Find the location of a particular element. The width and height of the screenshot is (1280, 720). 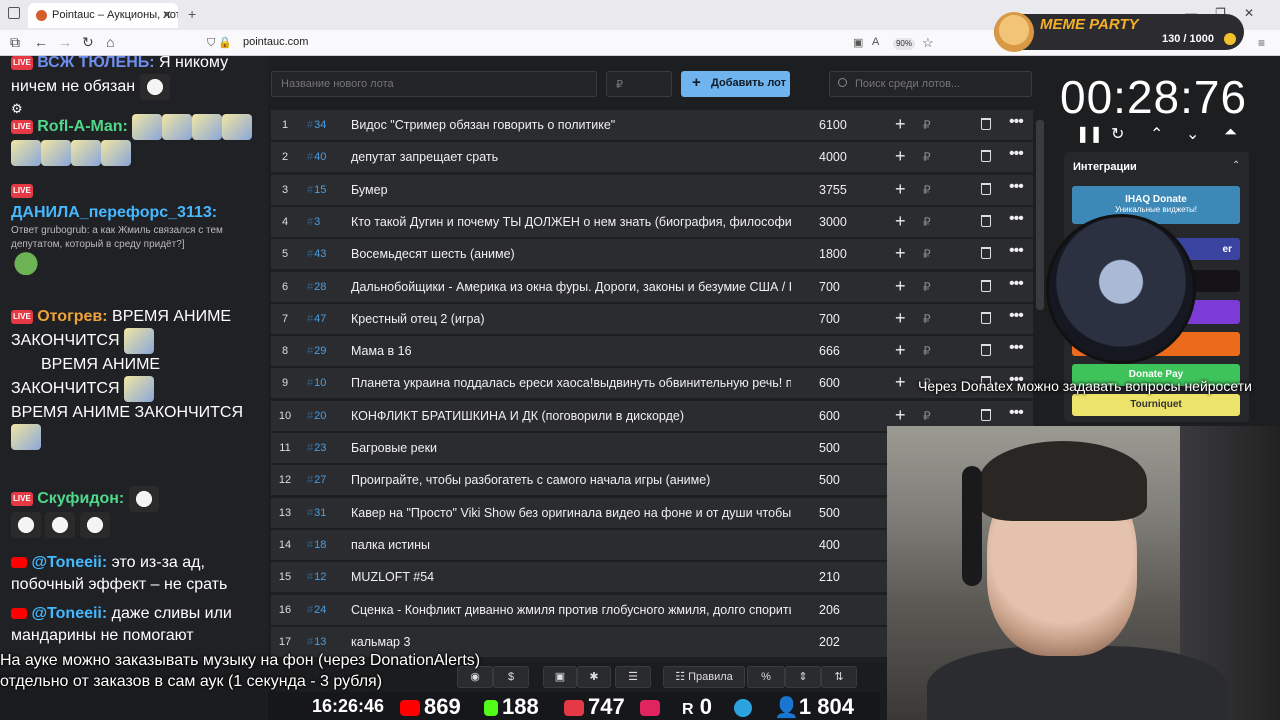

sort-icon: ⇅ is located at coordinates (839, 677).